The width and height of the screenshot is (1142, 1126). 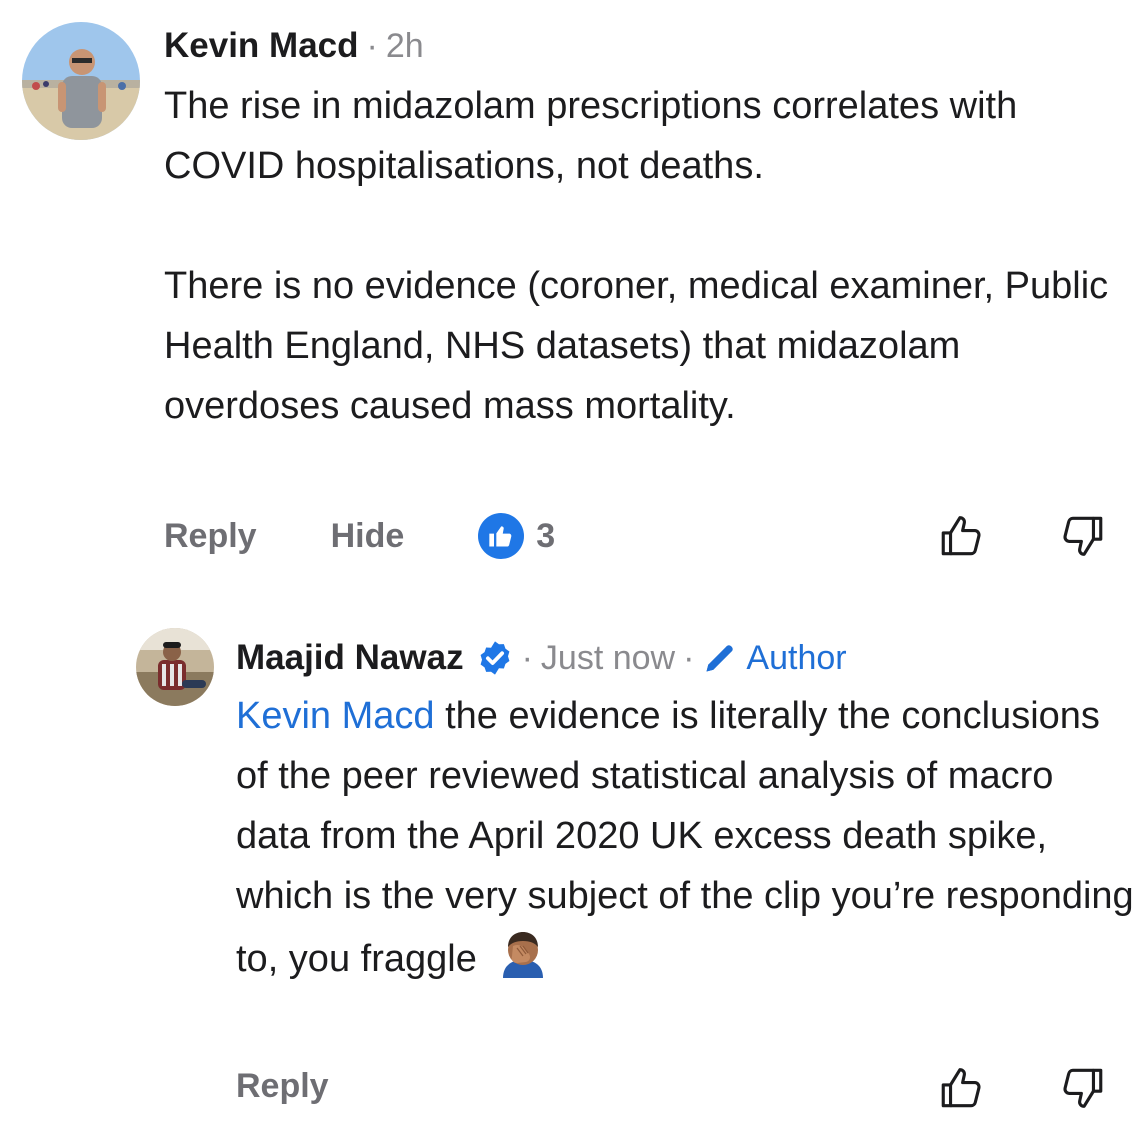 What do you see at coordinates (501, 536) in the screenshot?
I see `thumbs-up-badge-icon` at bounding box center [501, 536].